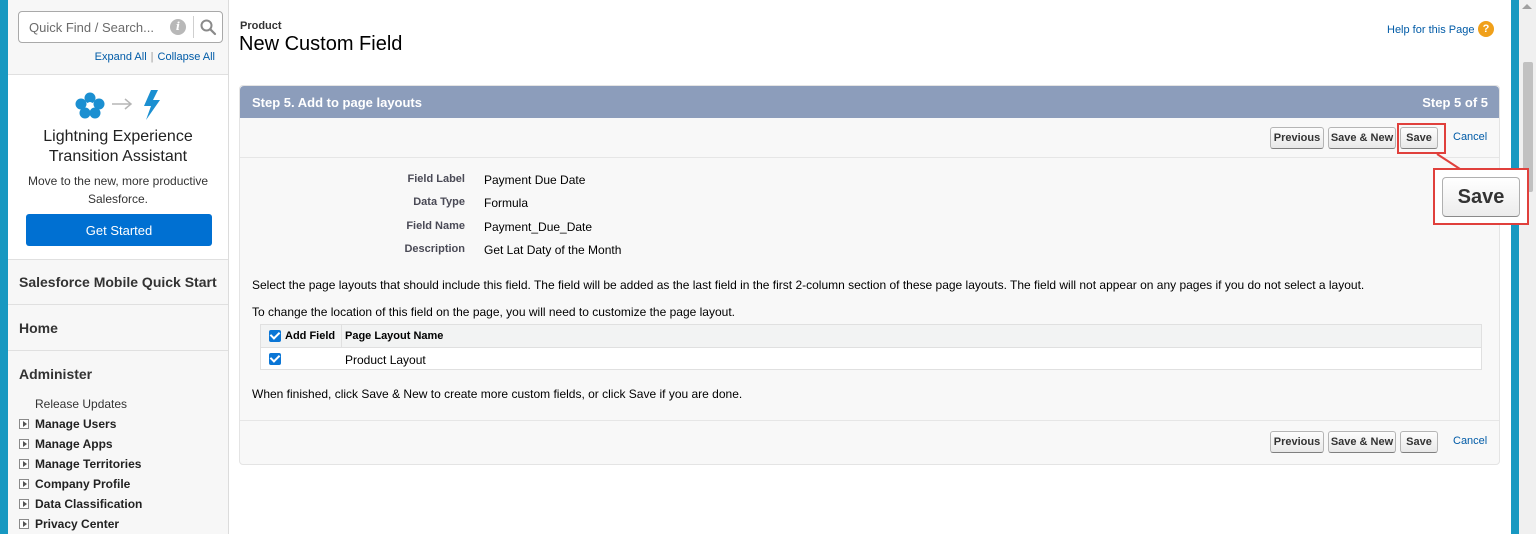  What do you see at coordinates (1486, 29) in the screenshot?
I see `help-icon: ?` at bounding box center [1486, 29].